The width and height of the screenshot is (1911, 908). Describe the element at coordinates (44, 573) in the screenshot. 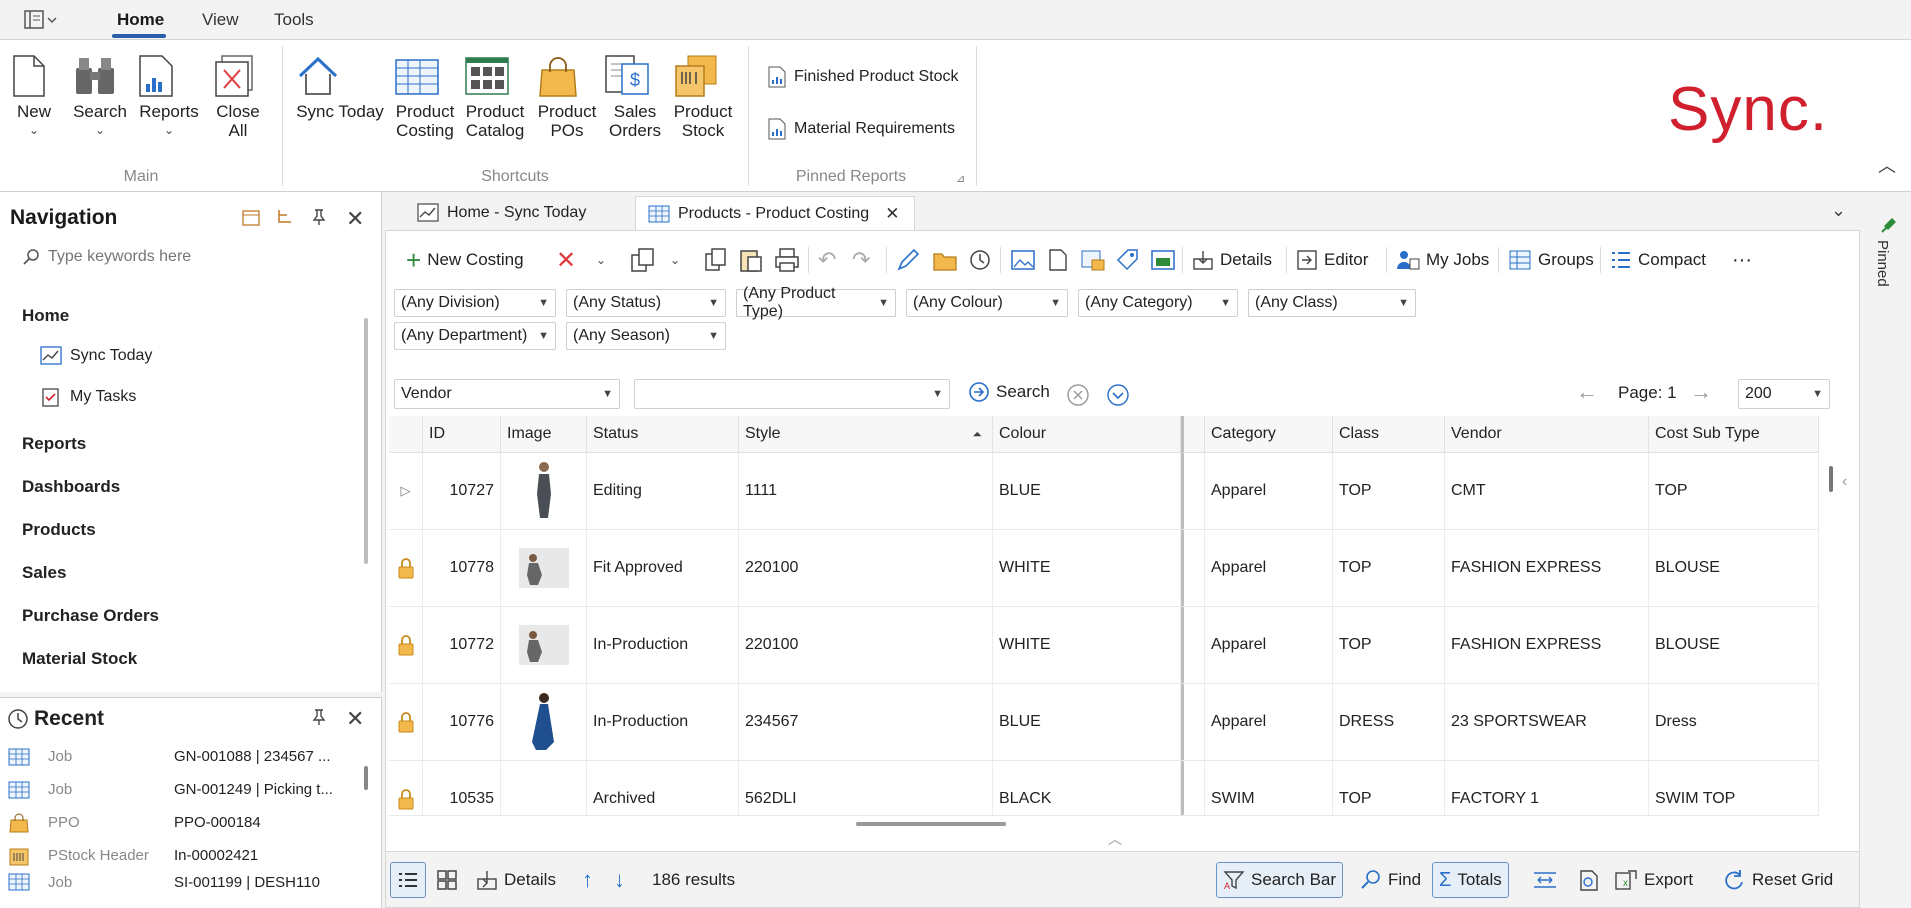

I see `nav-sales: Sales` at that location.